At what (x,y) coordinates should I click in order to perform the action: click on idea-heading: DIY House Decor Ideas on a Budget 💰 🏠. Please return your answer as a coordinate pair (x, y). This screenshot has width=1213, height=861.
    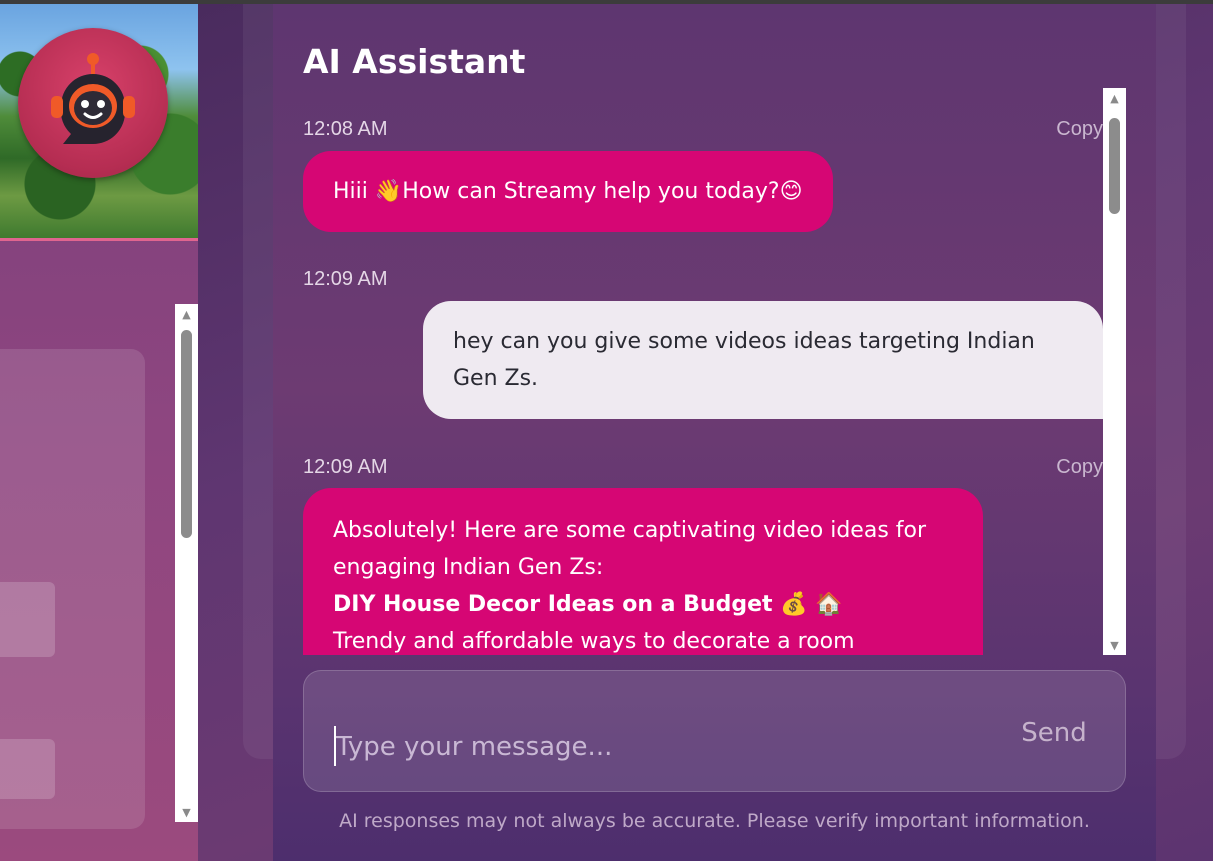
    Looking at the image, I should click on (588, 604).